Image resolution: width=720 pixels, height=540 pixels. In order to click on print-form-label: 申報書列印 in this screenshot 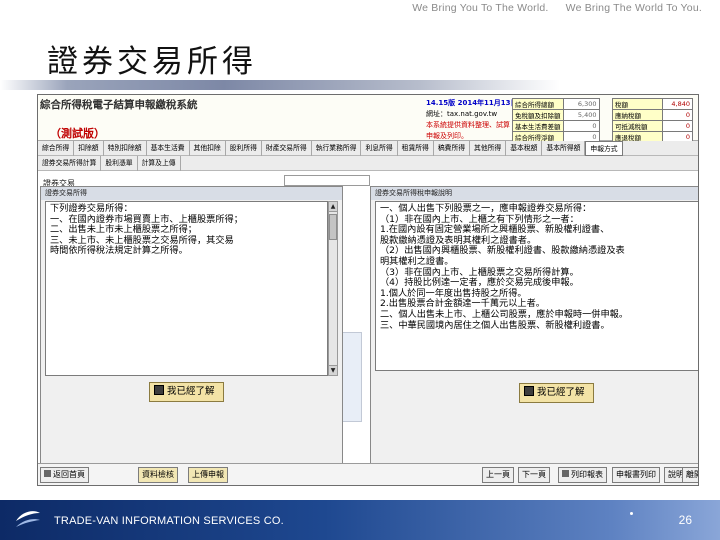, I will do `click(636, 474)`.